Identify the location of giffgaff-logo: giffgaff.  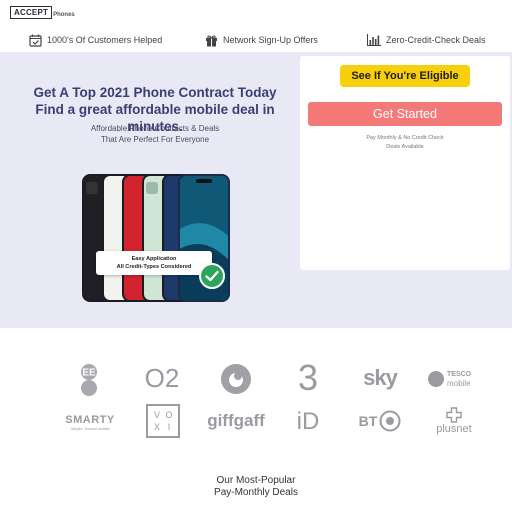
(236, 421).